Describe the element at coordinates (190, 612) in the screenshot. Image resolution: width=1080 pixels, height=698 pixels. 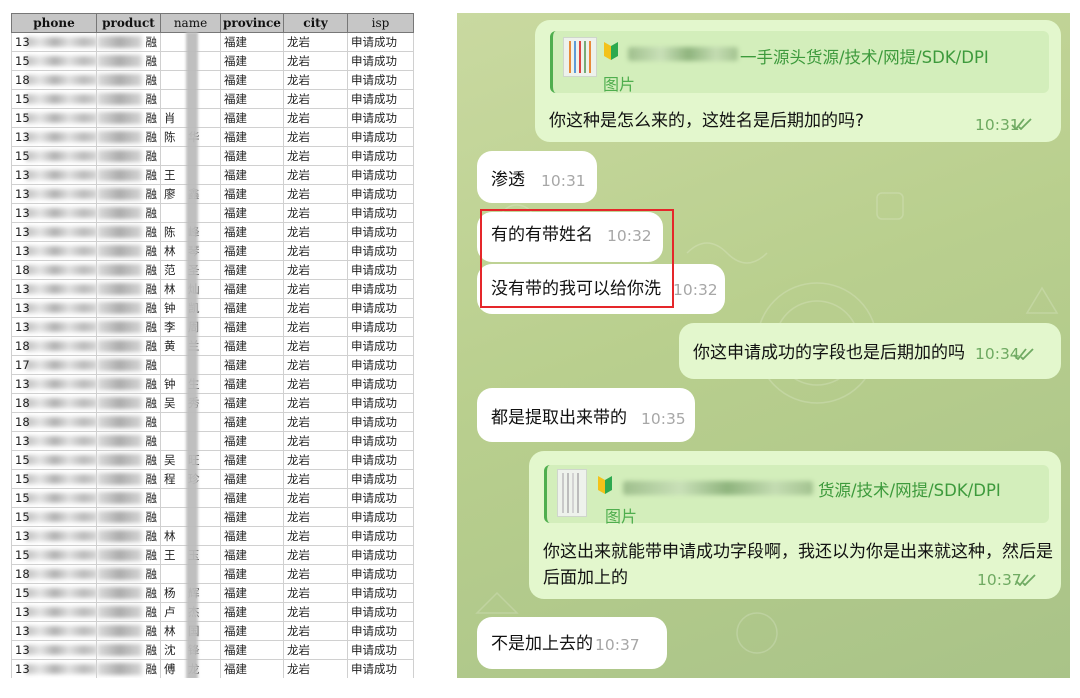
I see `name-cell: 卢杰` at that location.